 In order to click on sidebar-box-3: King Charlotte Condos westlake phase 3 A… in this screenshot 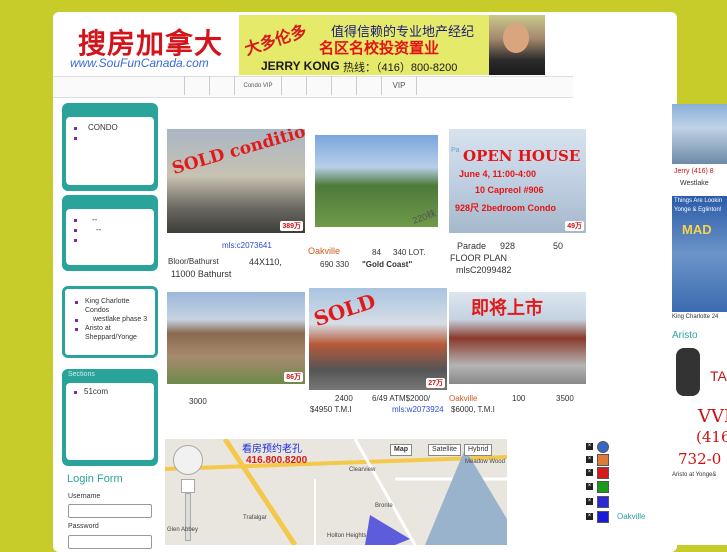, I will do `click(110, 322)`.